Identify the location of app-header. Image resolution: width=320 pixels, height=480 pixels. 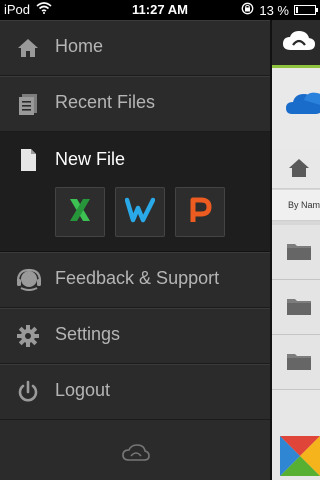
(296, 44).